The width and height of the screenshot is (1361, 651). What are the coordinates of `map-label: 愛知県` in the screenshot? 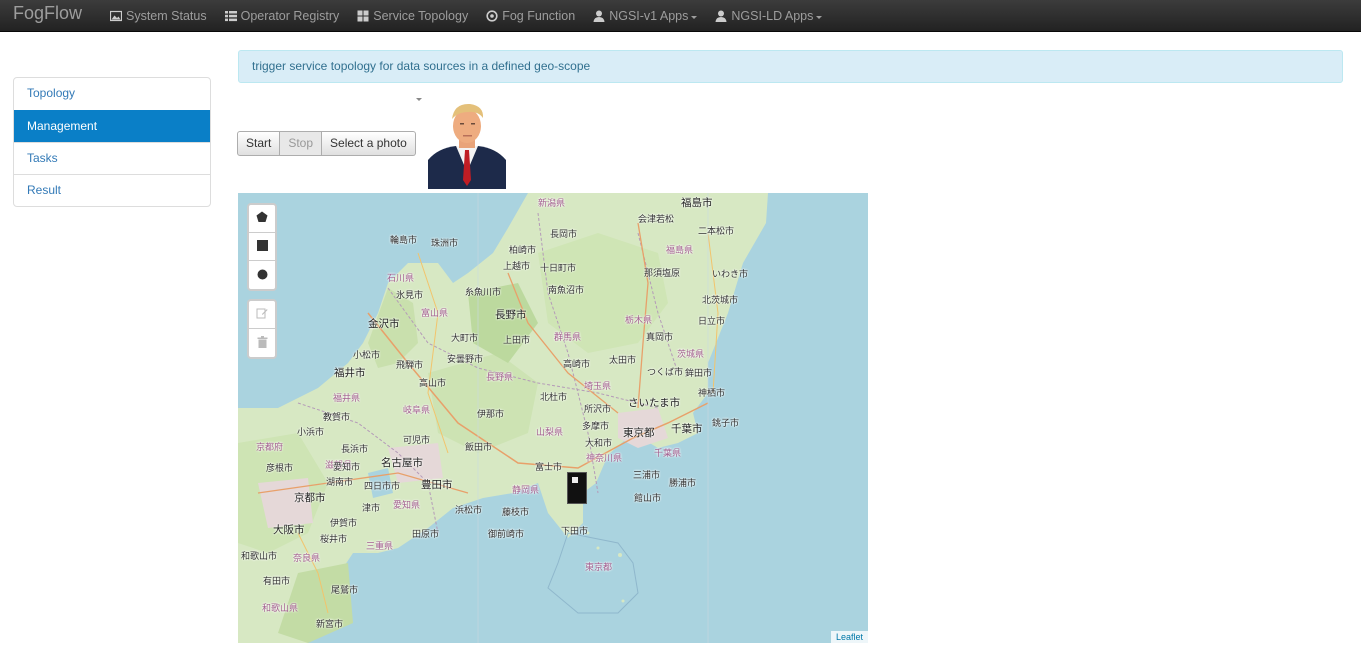 It's located at (407, 505).